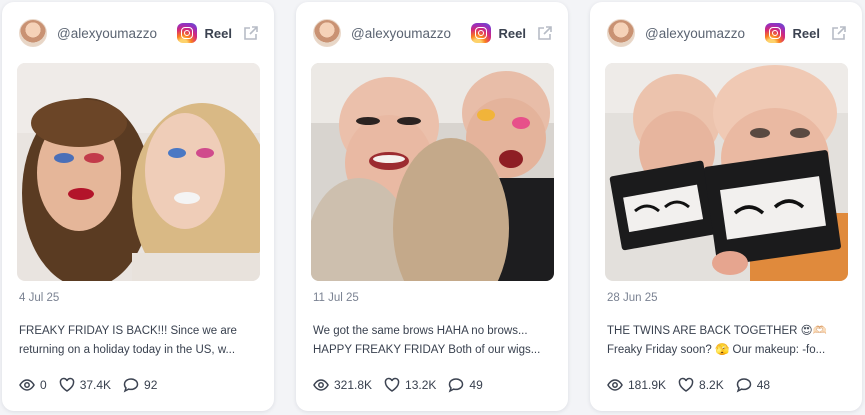  I want to click on caption-line: FREAKY FRIDAY IS BACK!!! Since we are, so click(128, 331).